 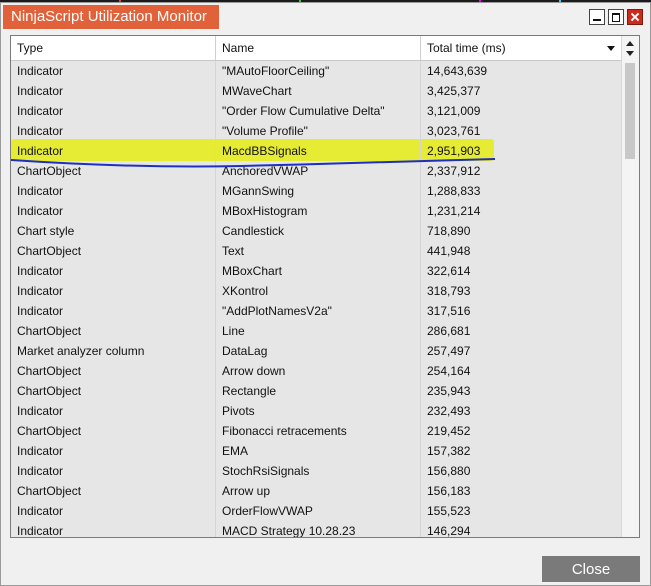 I want to click on cell-name: DataLag, so click(x=318, y=351).